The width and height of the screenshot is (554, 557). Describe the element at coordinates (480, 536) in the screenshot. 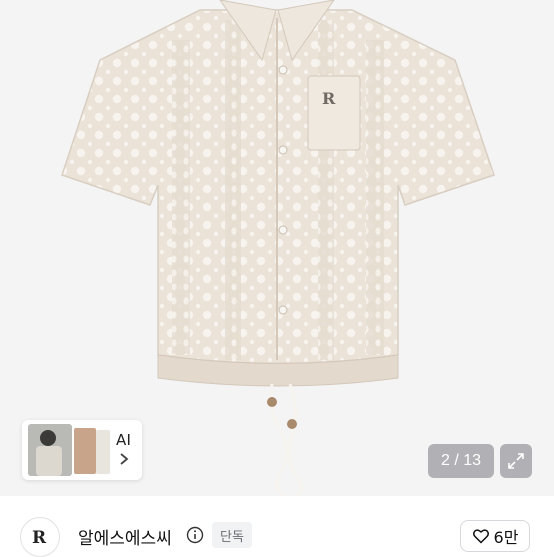

I see `heart-icon` at that location.